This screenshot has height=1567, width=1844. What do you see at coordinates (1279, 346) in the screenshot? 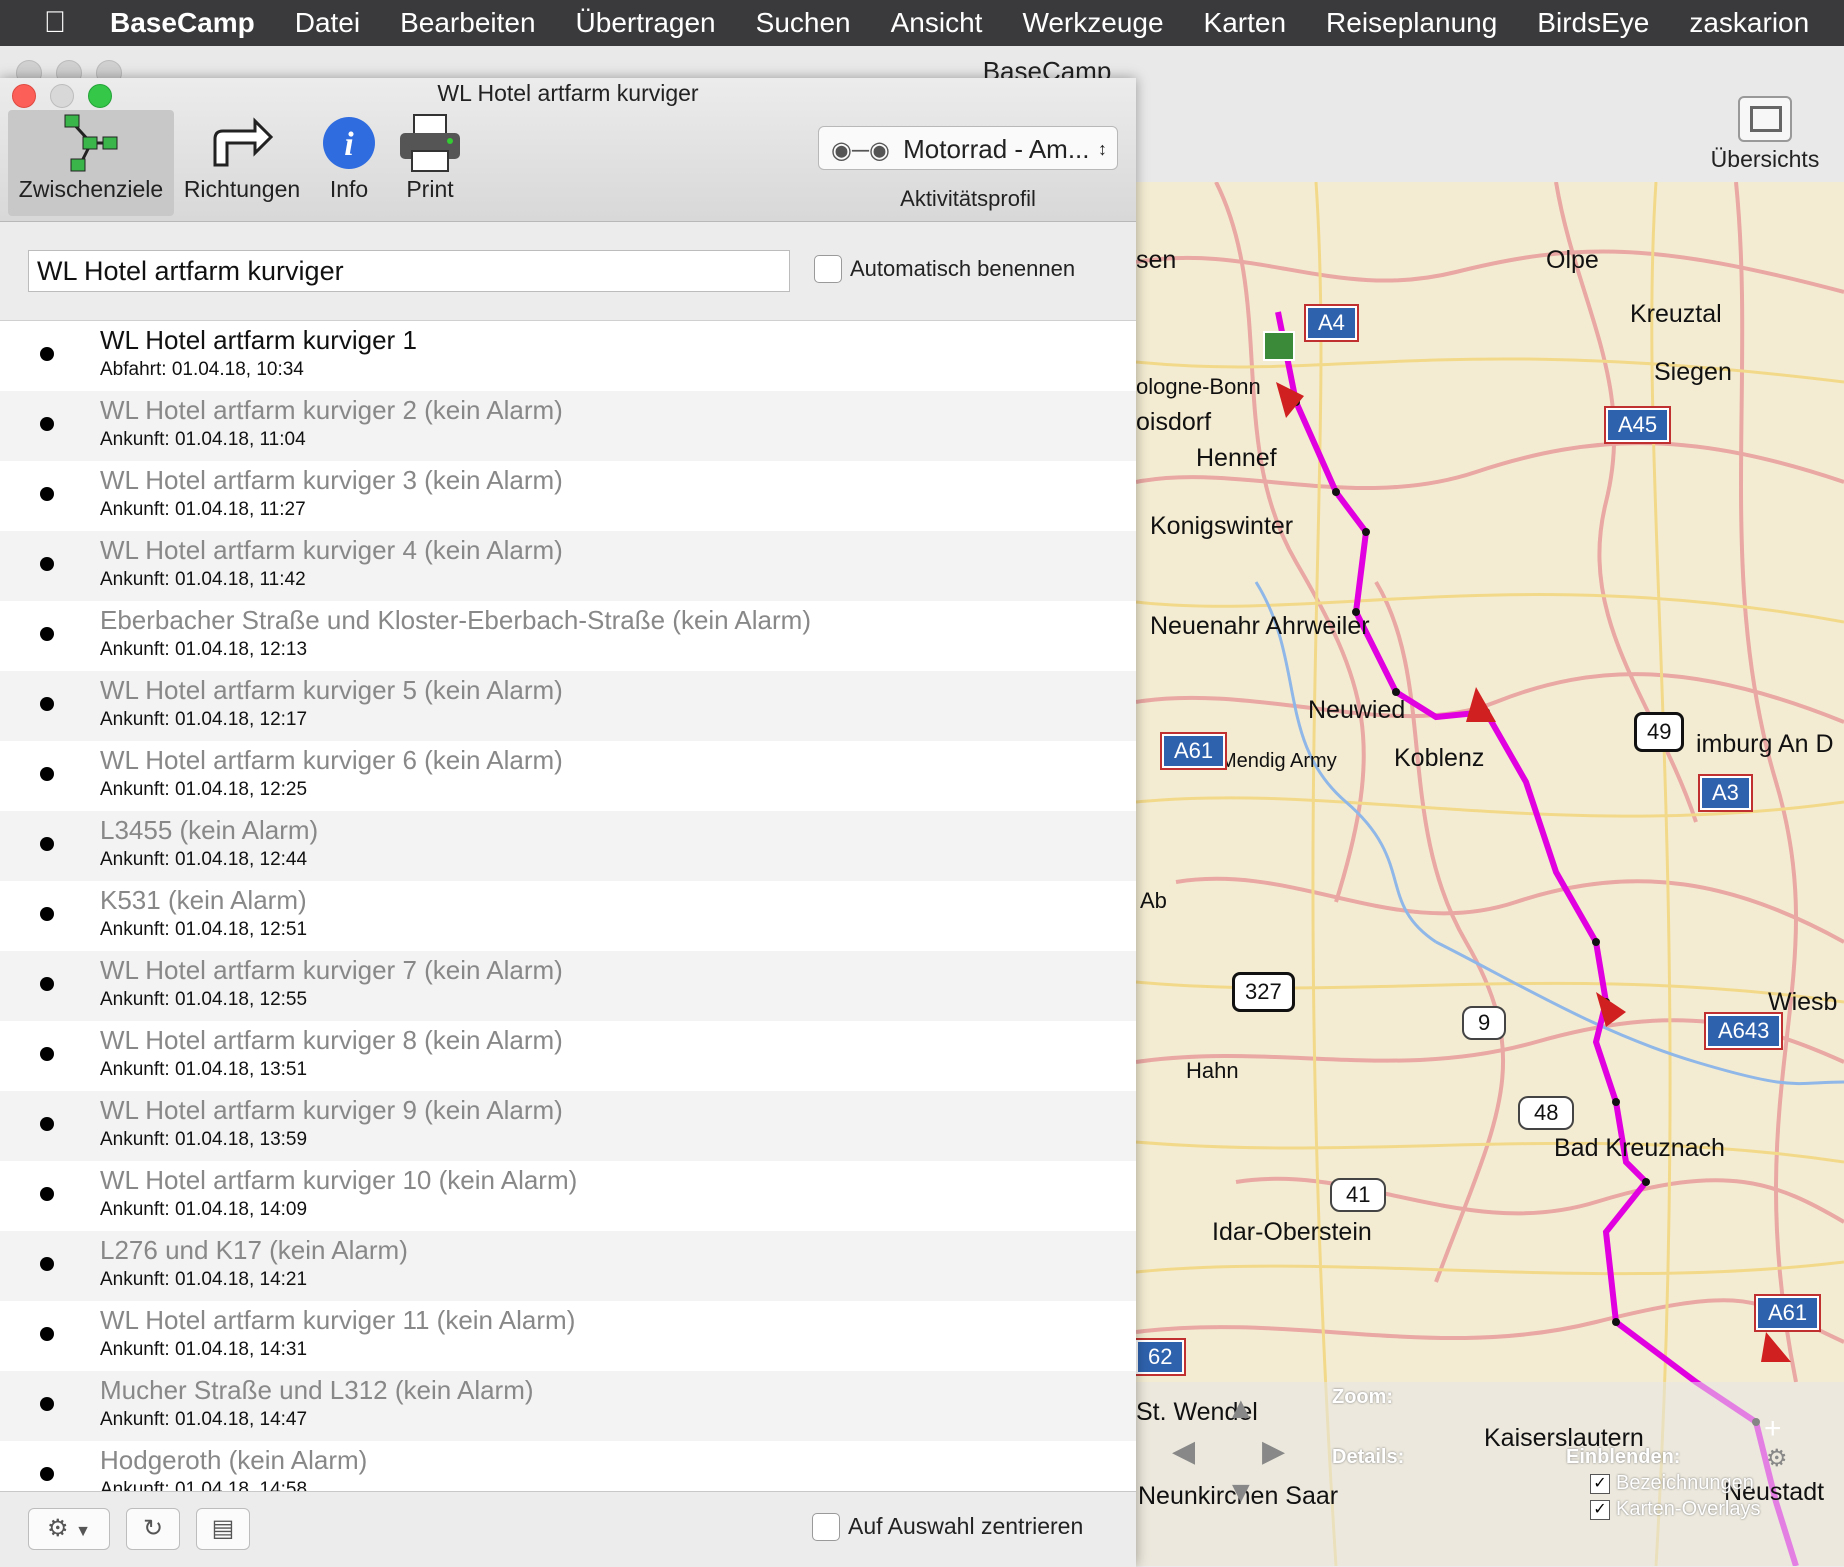
I see `start-flag-icon` at bounding box center [1279, 346].